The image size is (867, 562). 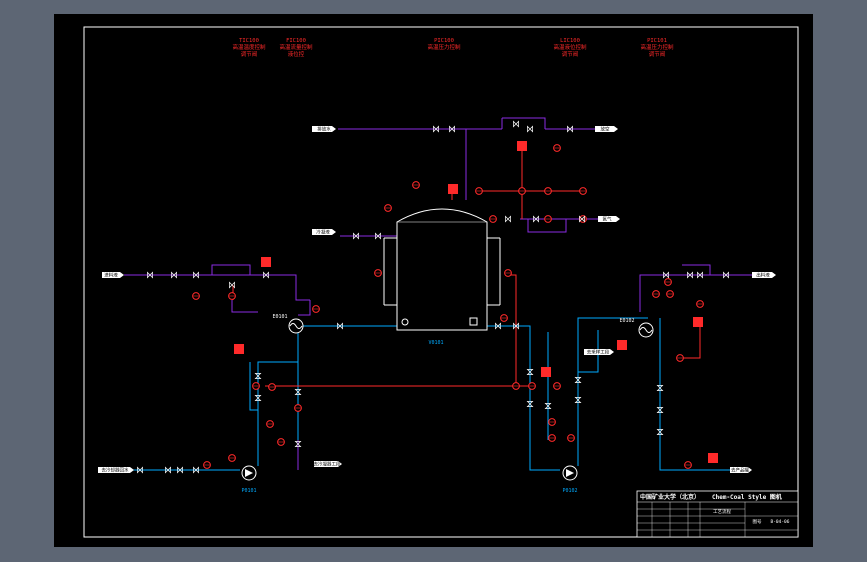 What do you see at coordinates (626, 321) in the screenshot?
I see `svg-text: E0102` at bounding box center [626, 321].